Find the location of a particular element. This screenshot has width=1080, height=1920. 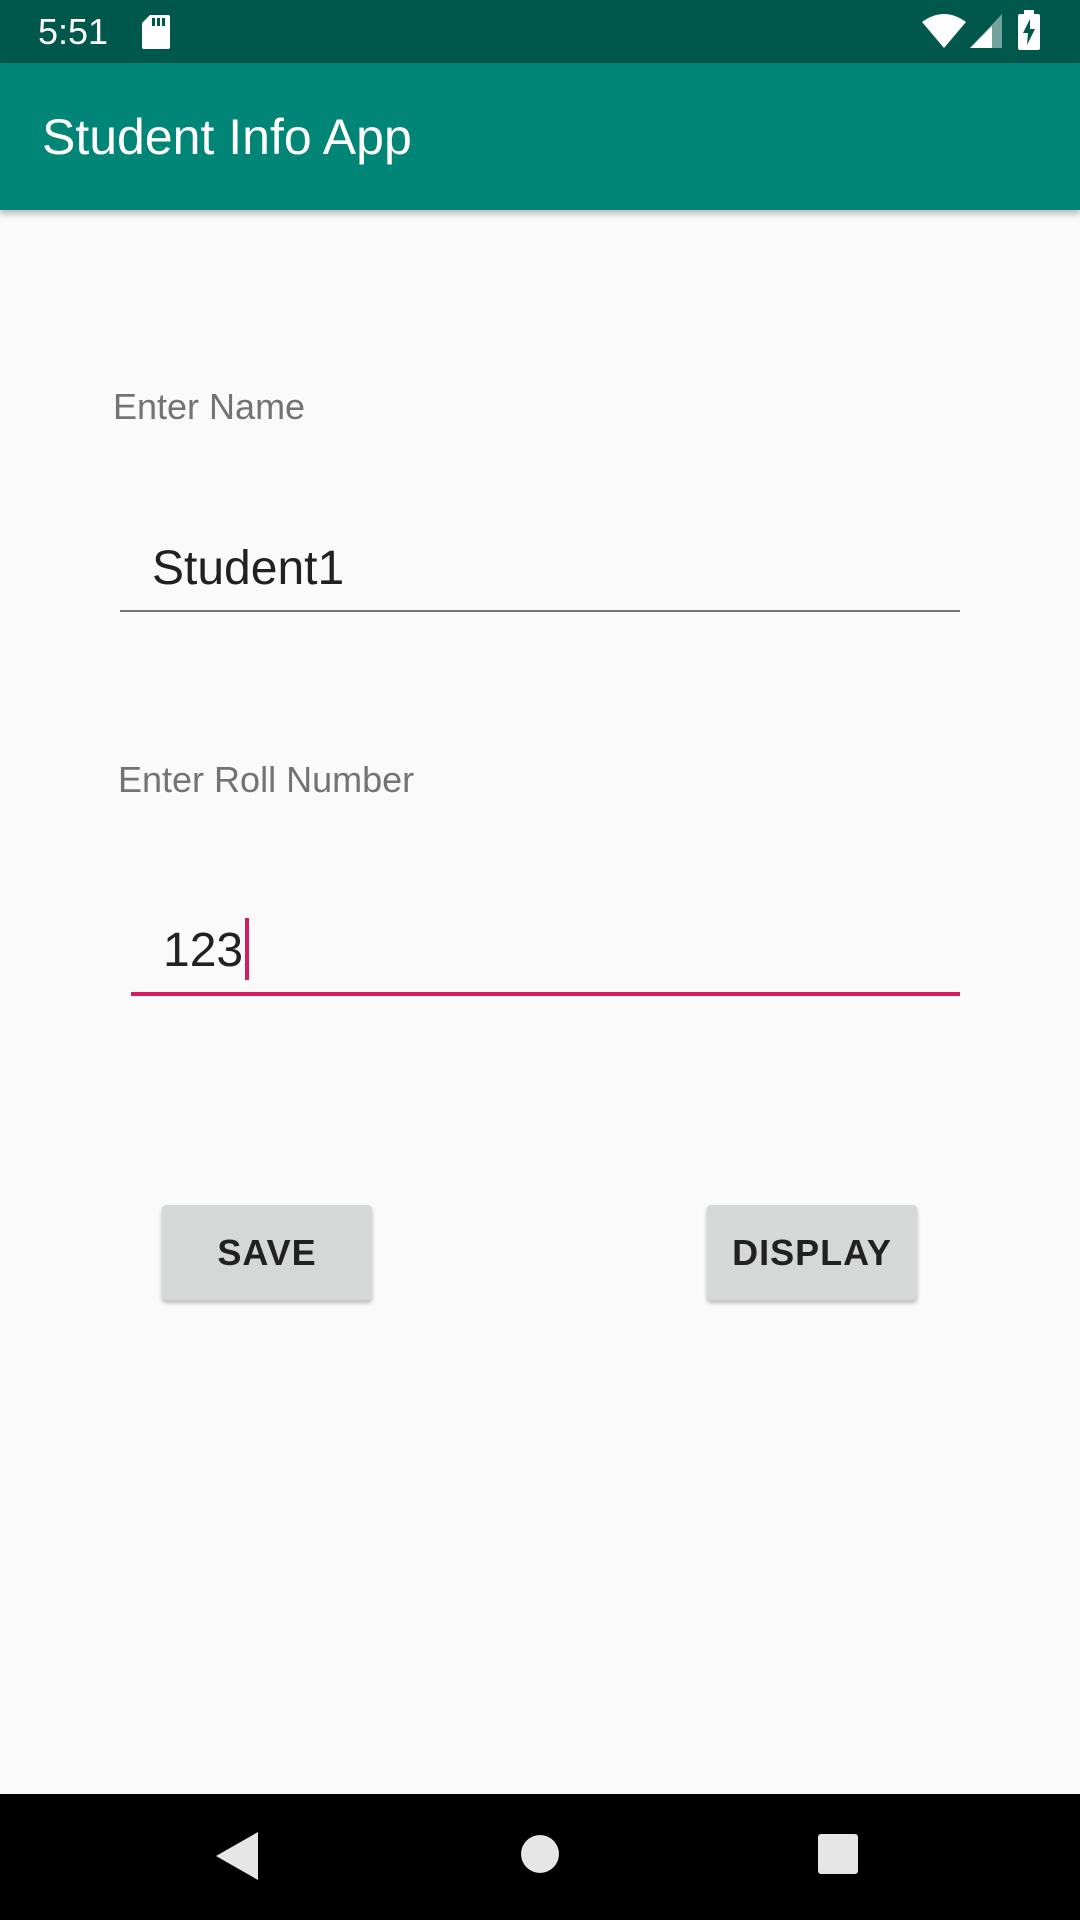

roll-number-text: 123 is located at coordinates (203, 950).